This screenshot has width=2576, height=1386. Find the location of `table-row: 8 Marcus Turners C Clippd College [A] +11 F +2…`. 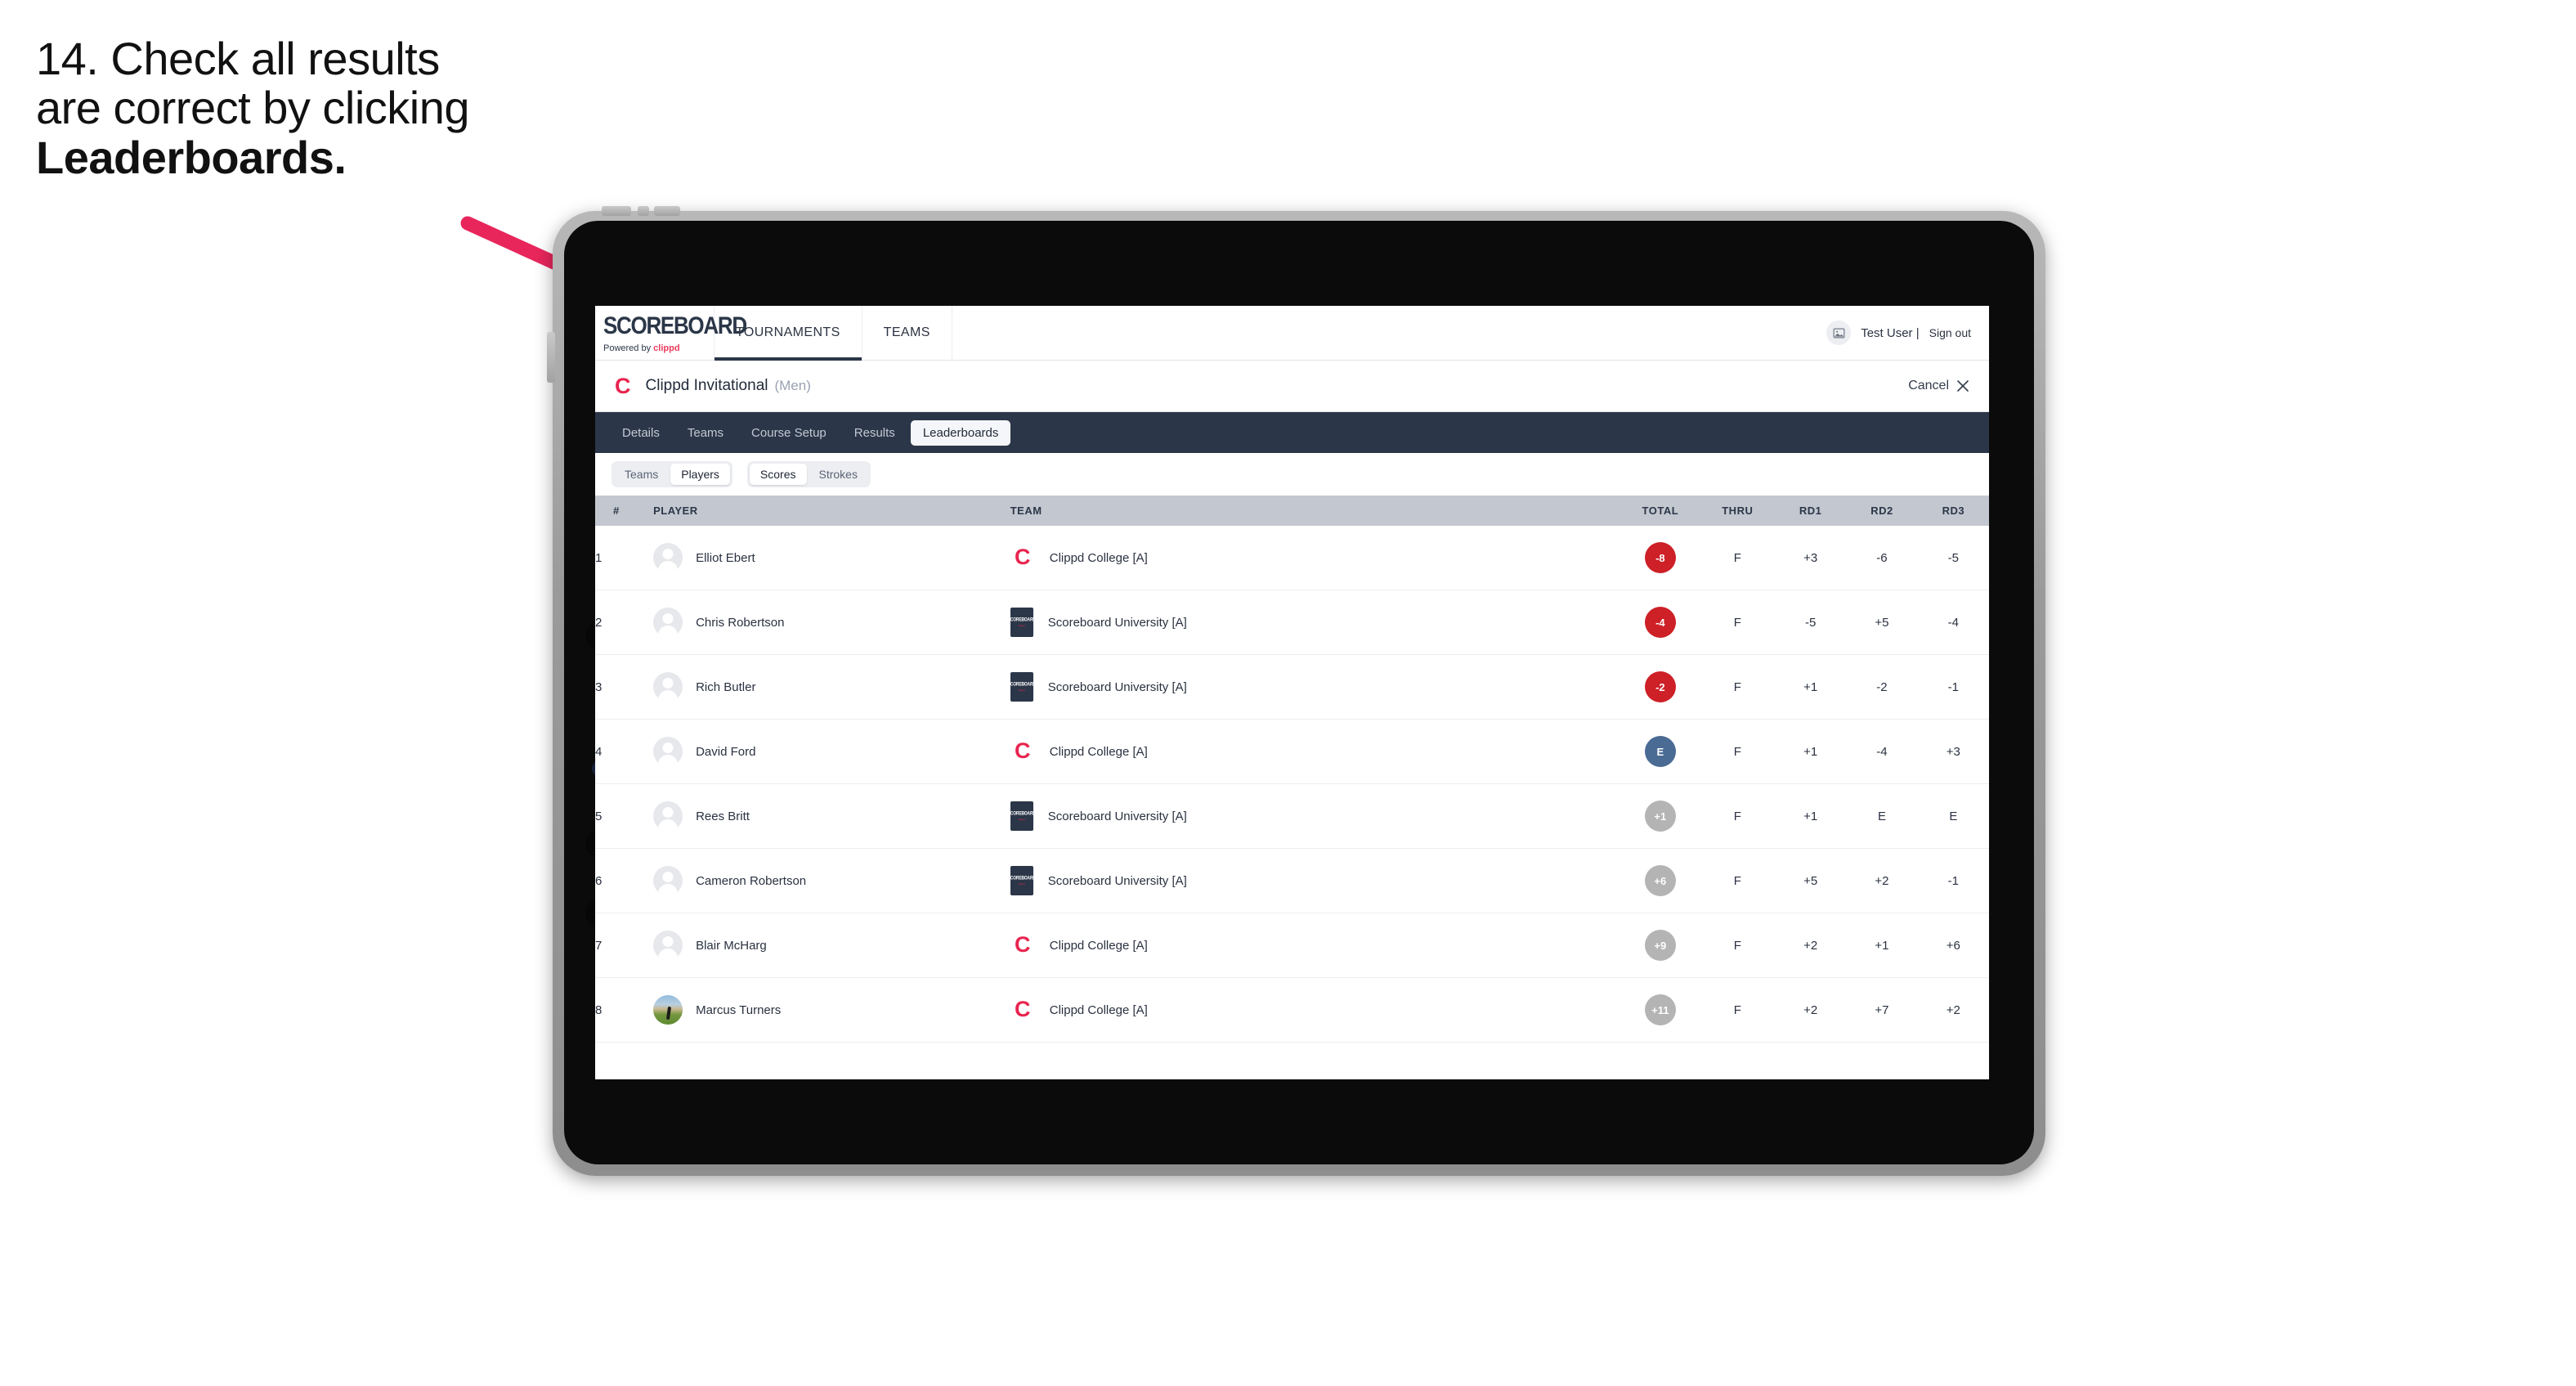

table-row: 8 Marcus Turners C Clippd College [A] +11 F +2… is located at coordinates (1292, 1010).